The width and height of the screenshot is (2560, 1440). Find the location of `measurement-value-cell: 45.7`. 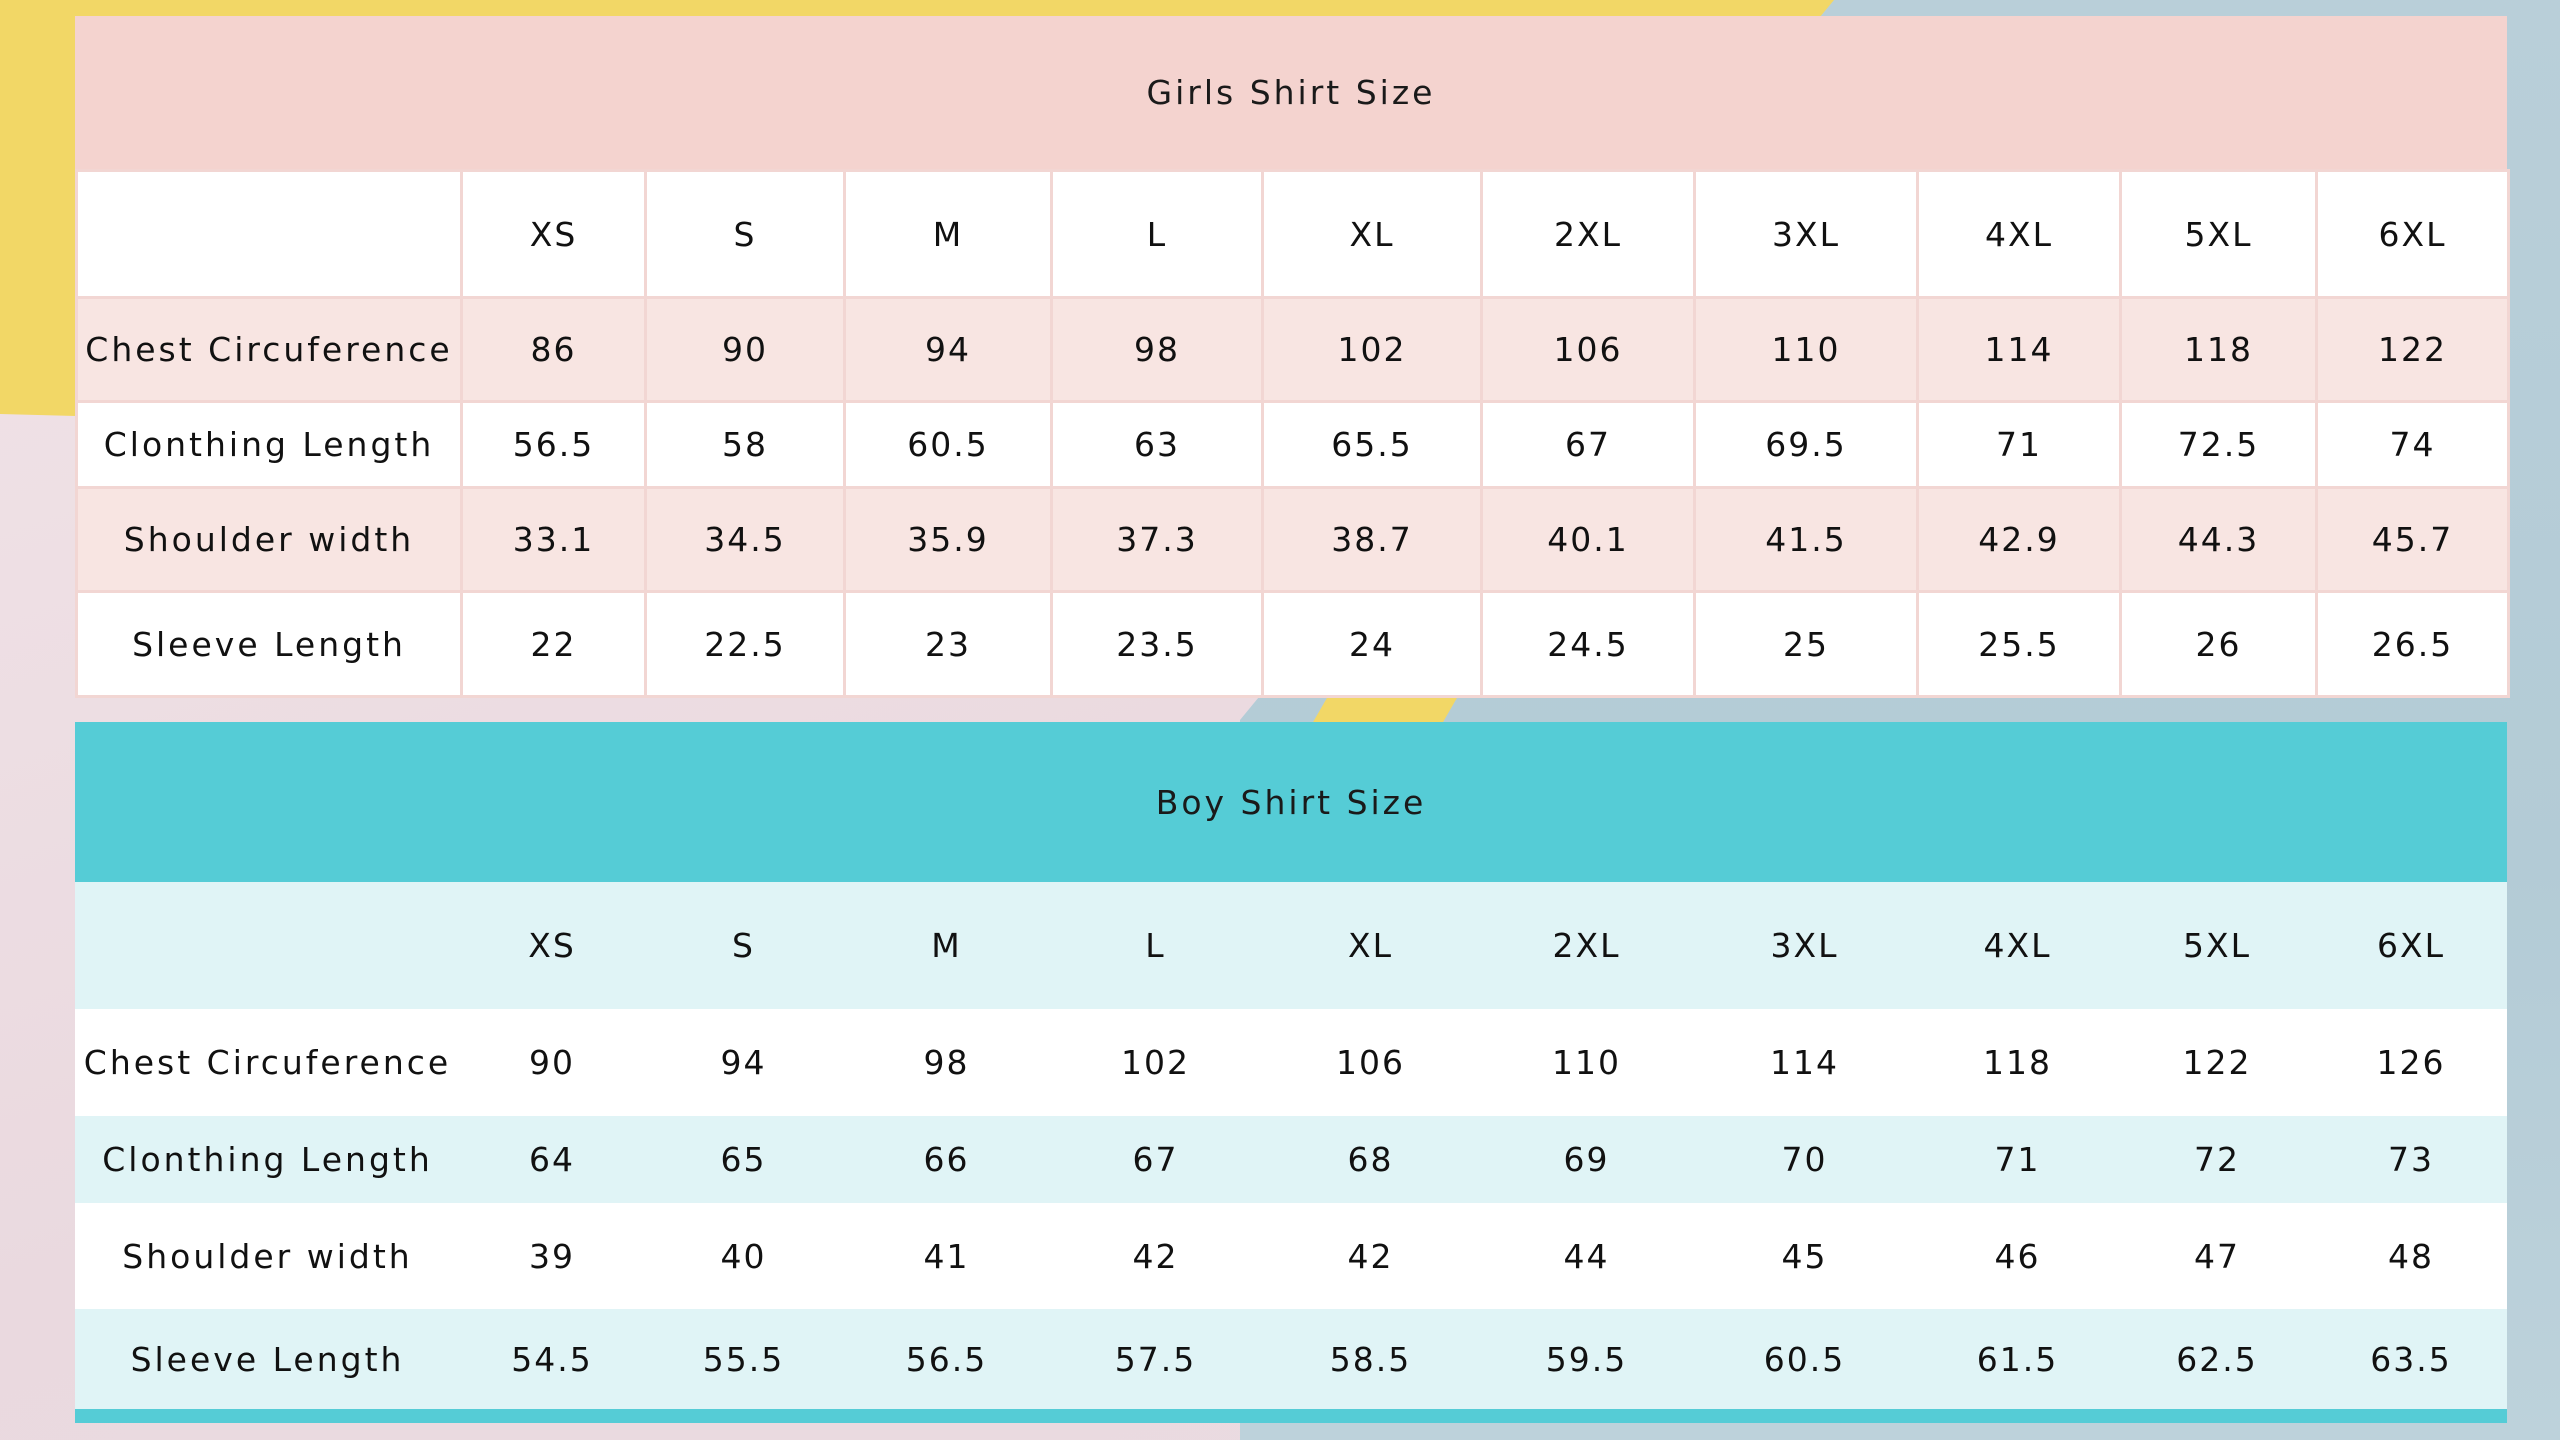

measurement-value-cell: 45.7 is located at coordinates (2412, 539).